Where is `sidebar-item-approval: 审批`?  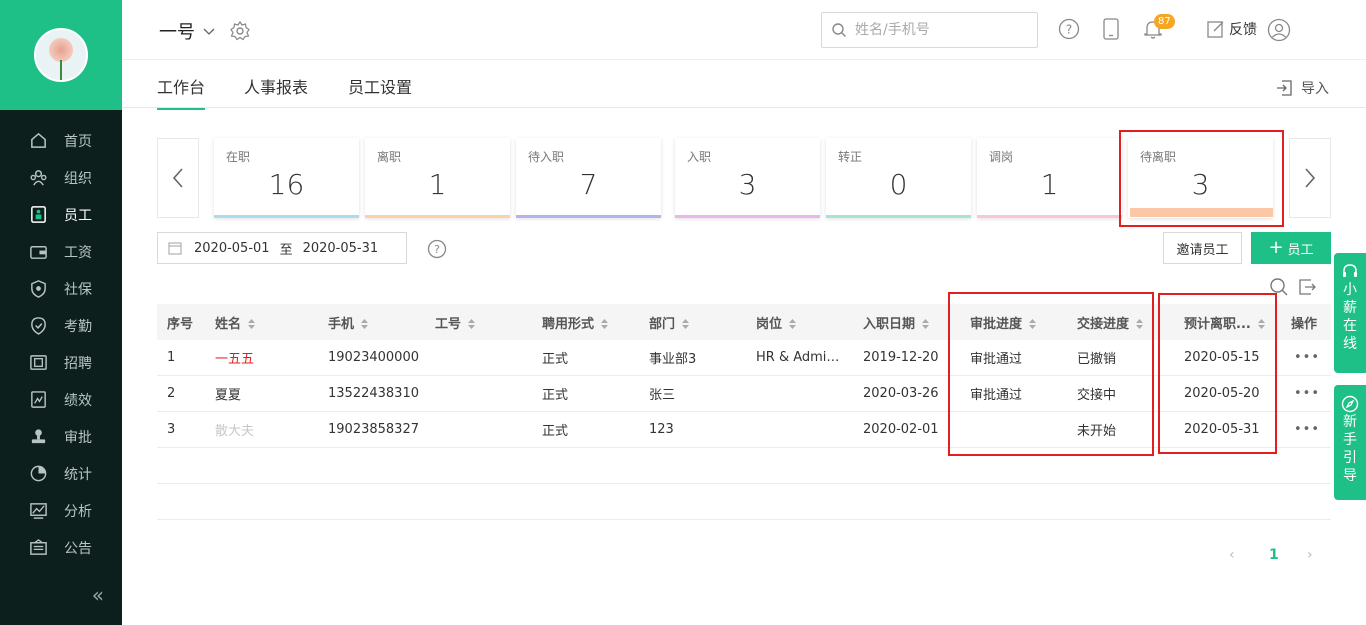 sidebar-item-approval: 审批 is located at coordinates (61, 436).